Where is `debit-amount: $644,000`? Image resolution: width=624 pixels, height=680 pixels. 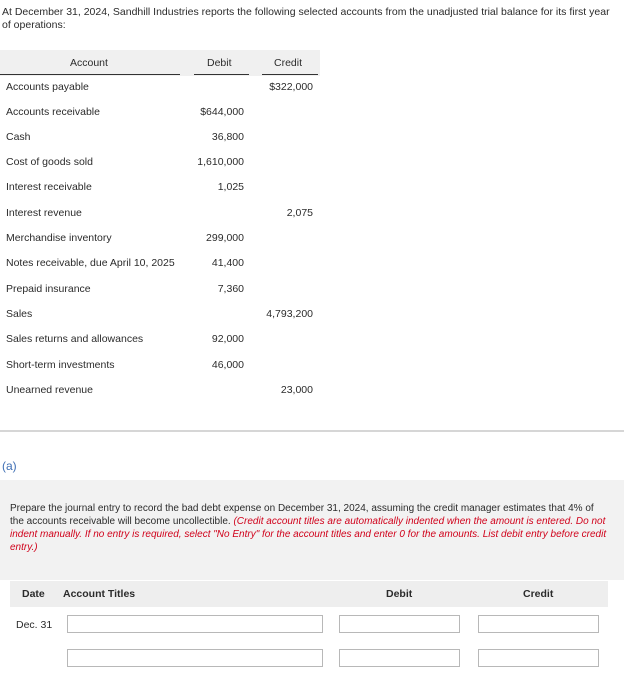
debit-amount: $644,000 is located at coordinates (222, 112).